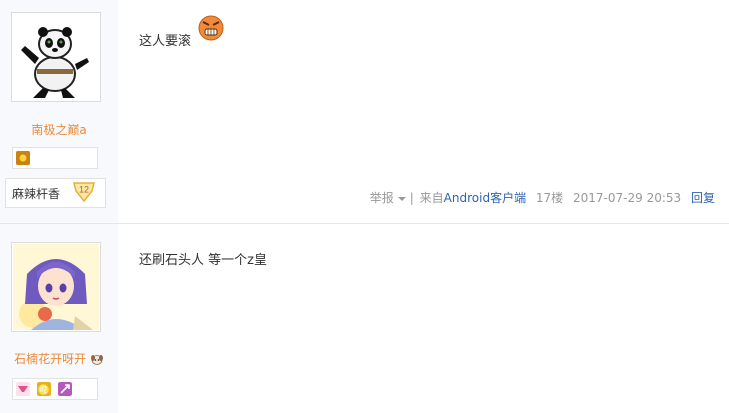 The height and width of the screenshot is (413, 729). Describe the element at coordinates (401, 198) in the screenshot. I see `chevron-down-icon` at that location.